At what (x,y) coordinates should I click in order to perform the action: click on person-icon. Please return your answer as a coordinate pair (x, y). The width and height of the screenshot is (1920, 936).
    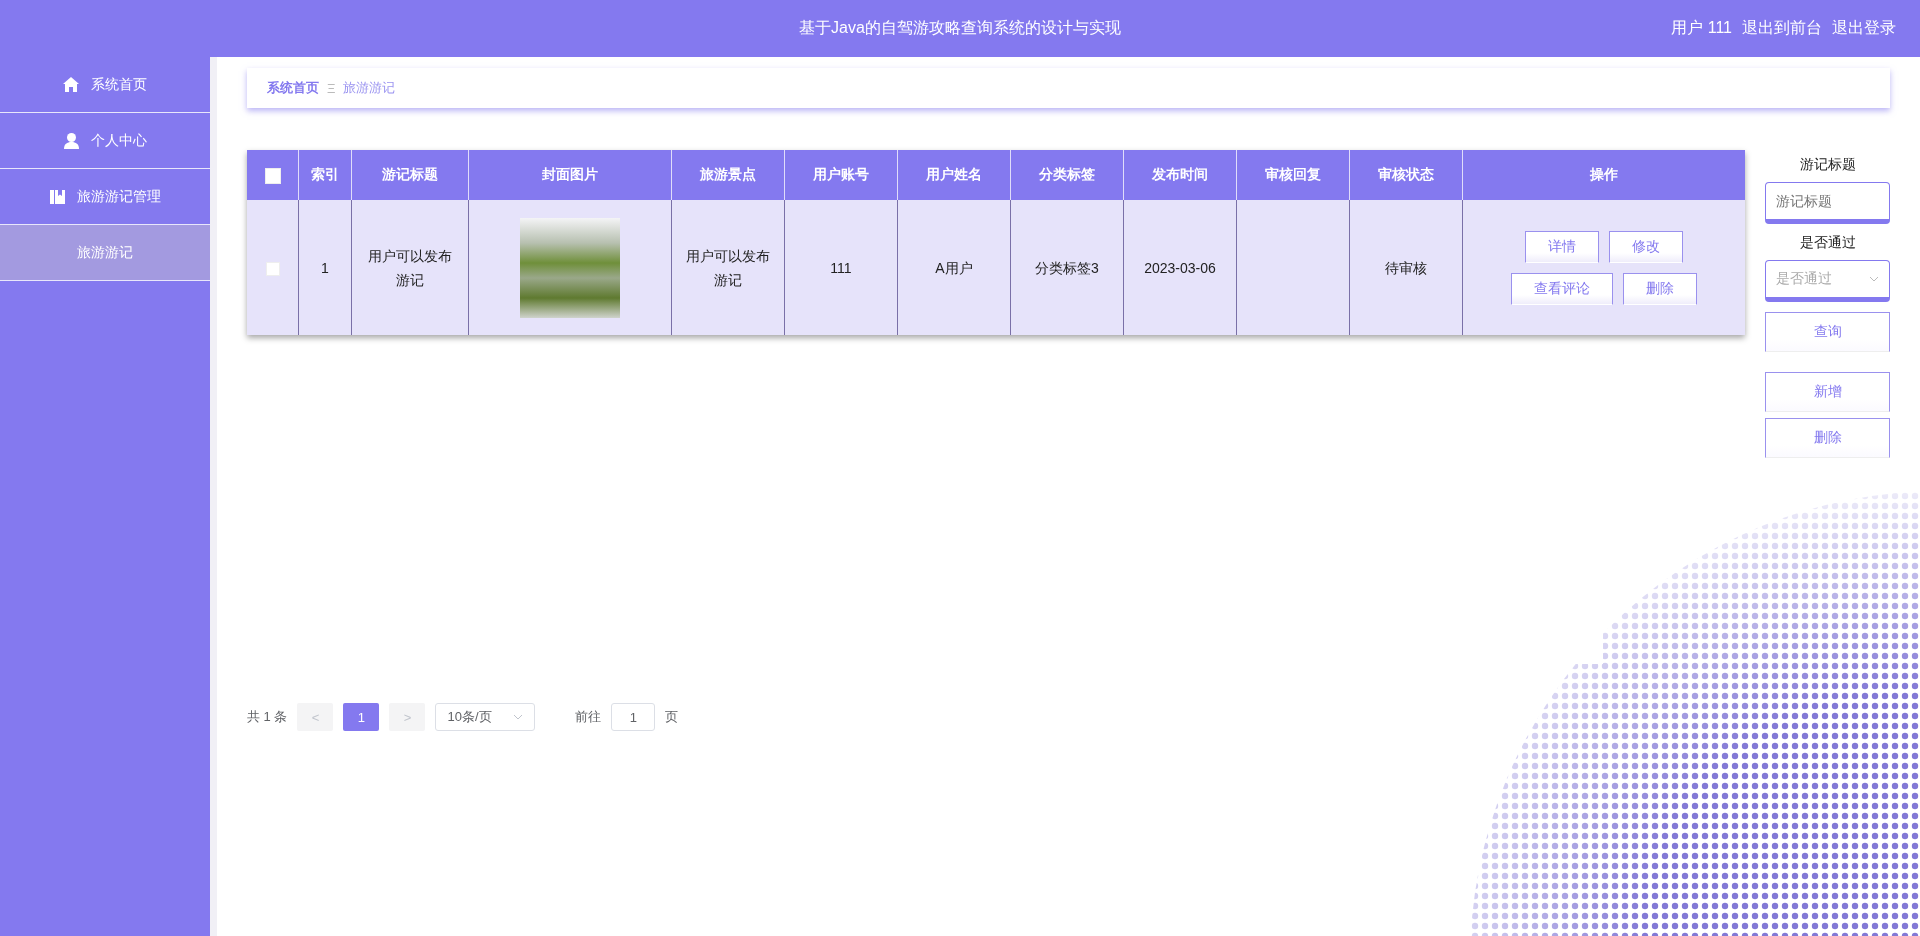
    Looking at the image, I should click on (71, 140).